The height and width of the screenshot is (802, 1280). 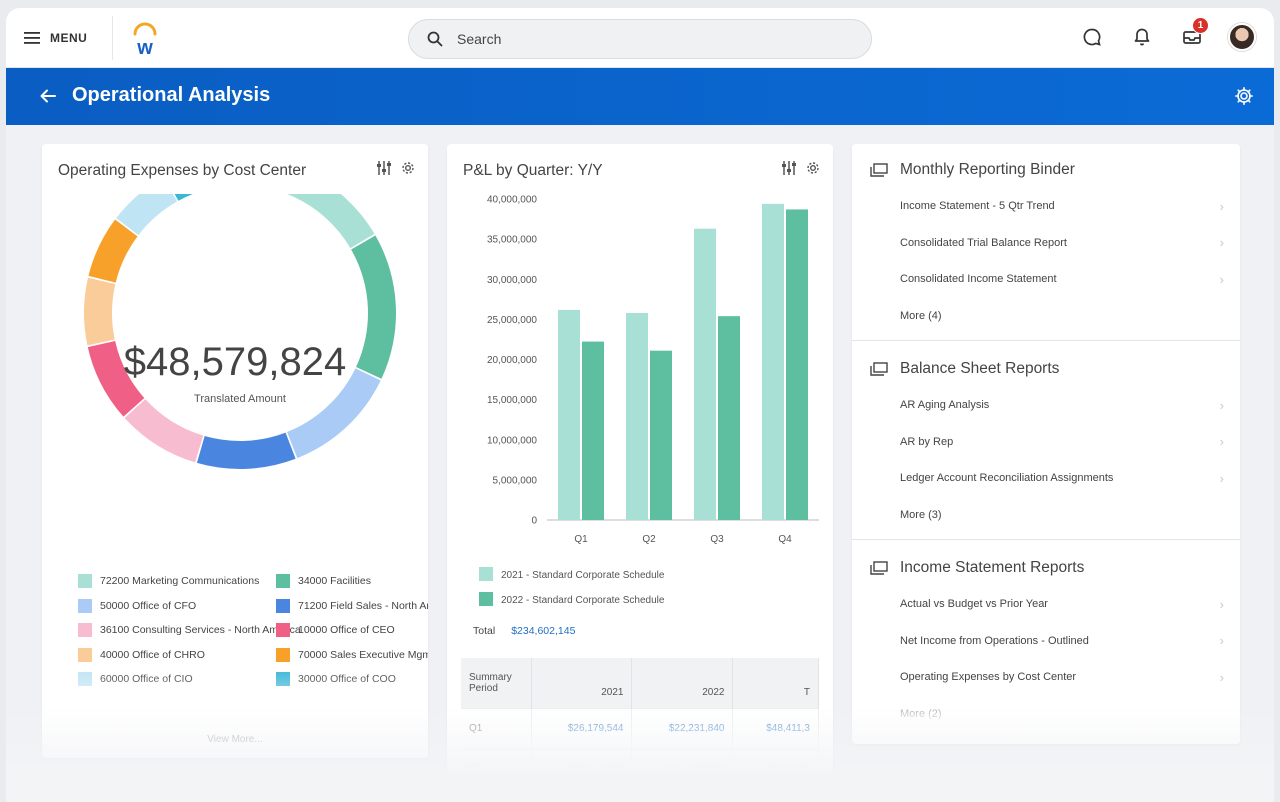 What do you see at coordinates (1062, 677) in the screenshot?
I see `report-link: Operating Expenses by Cost Center ›` at bounding box center [1062, 677].